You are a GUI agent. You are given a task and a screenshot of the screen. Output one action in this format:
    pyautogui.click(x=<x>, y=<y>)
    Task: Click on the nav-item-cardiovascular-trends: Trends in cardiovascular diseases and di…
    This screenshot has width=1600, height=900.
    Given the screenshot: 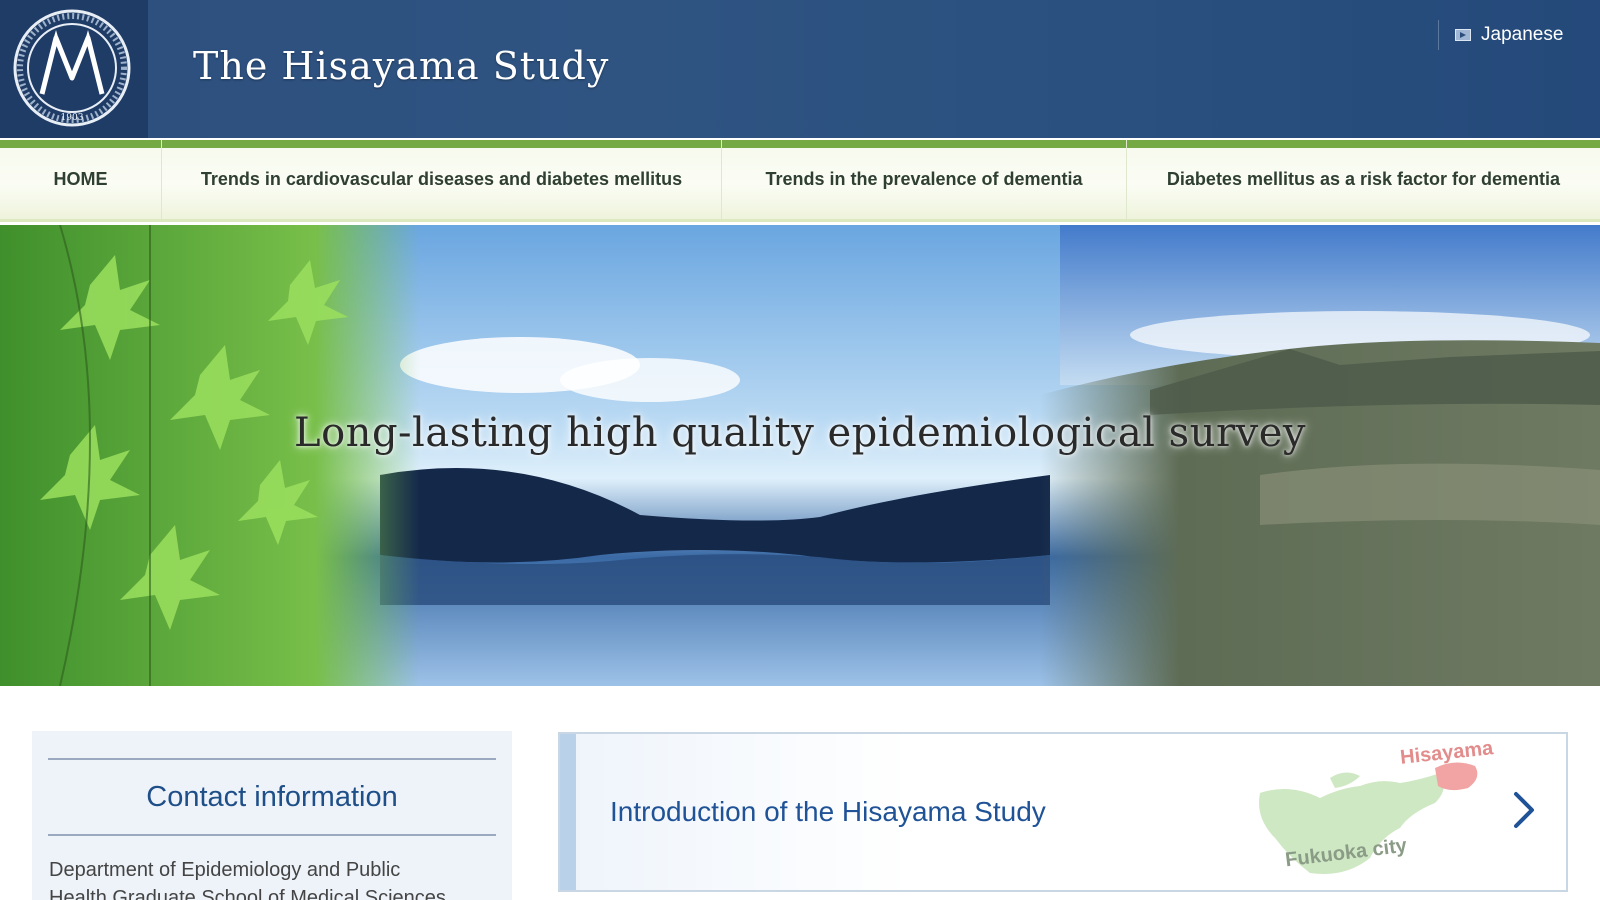 What is the action you would take?
    pyautogui.click(x=442, y=179)
    